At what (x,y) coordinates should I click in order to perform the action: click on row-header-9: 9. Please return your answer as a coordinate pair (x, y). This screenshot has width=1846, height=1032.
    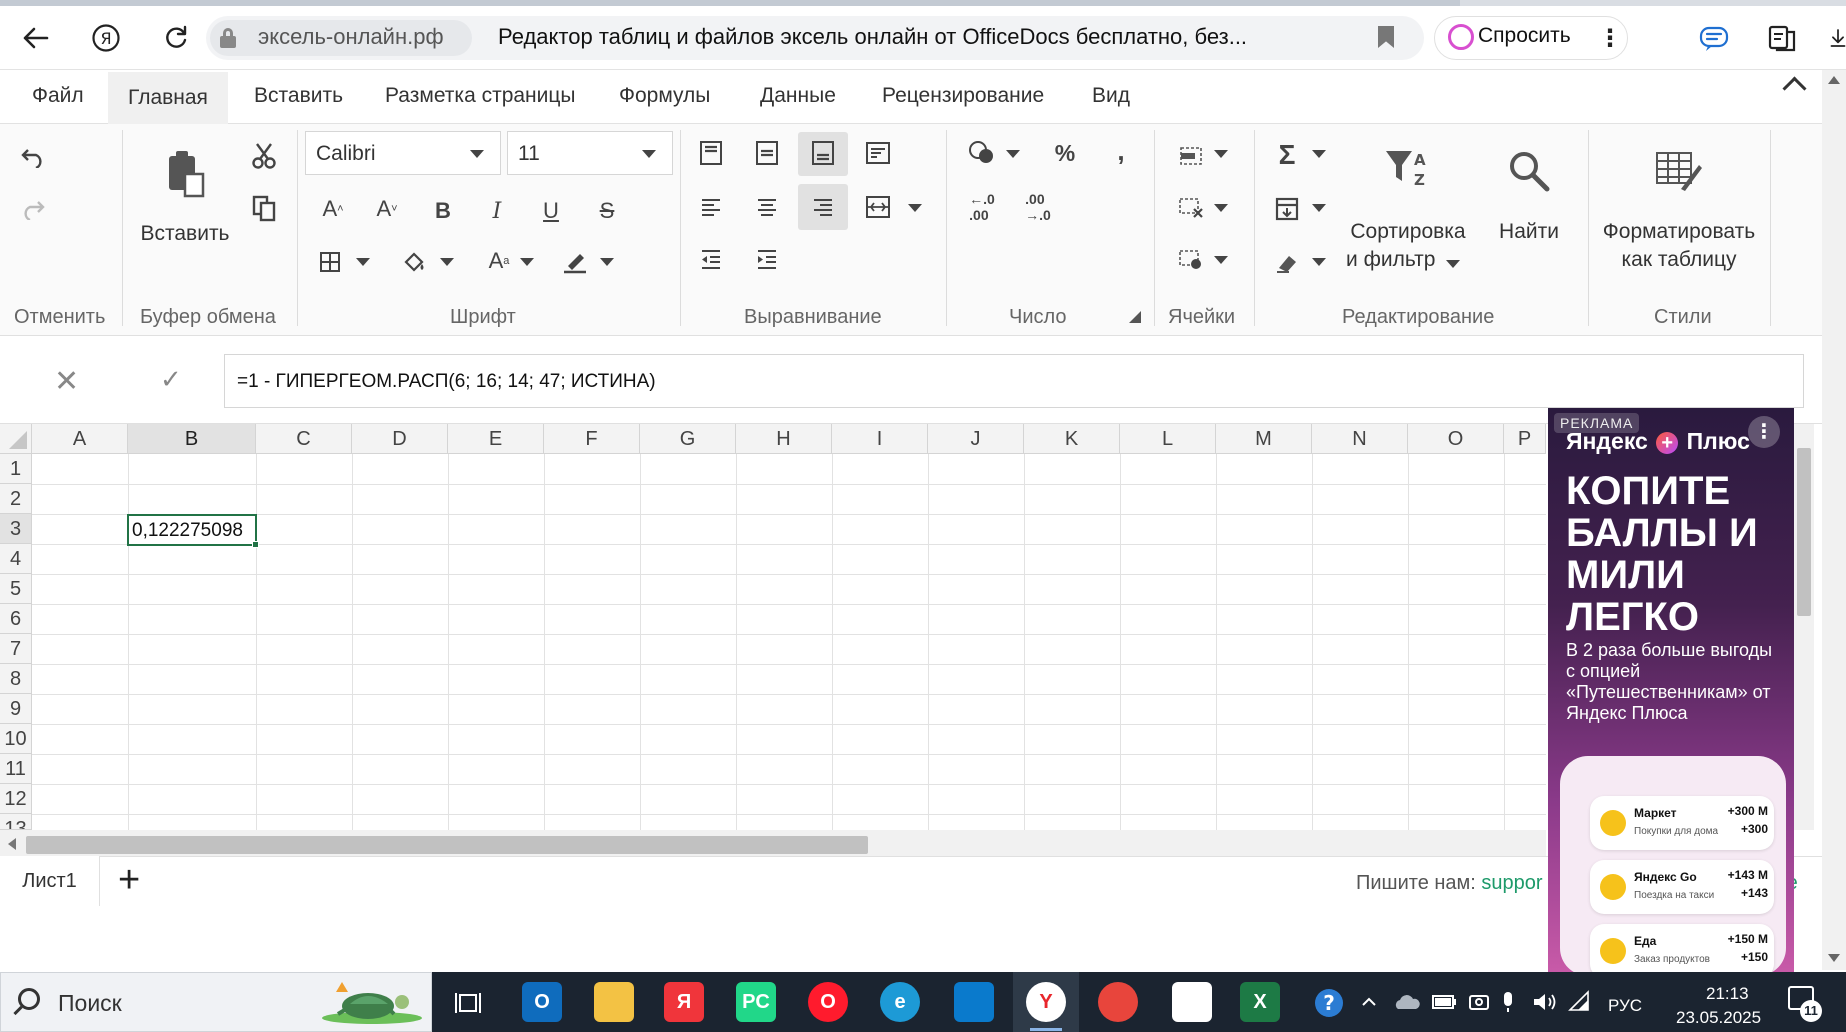
    Looking at the image, I should click on (16, 709).